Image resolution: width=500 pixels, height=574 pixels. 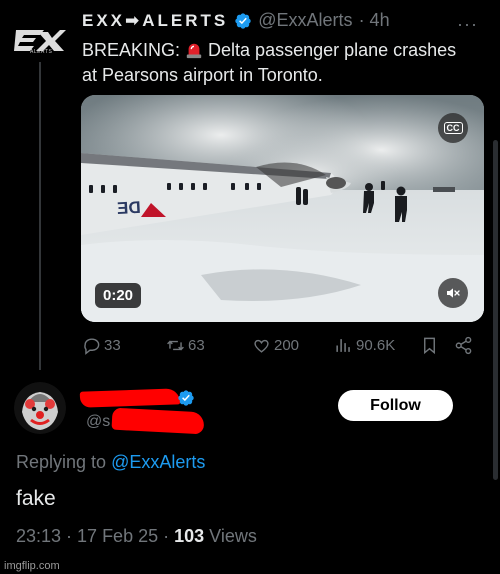 What do you see at coordinates (189, 536) in the screenshot?
I see `reply-views-count: 103` at bounding box center [189, 536].